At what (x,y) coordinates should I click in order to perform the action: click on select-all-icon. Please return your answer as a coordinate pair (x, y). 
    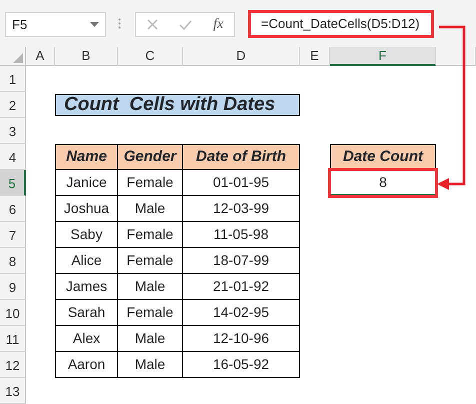
    Looking at the image, I should click on (18, 58).